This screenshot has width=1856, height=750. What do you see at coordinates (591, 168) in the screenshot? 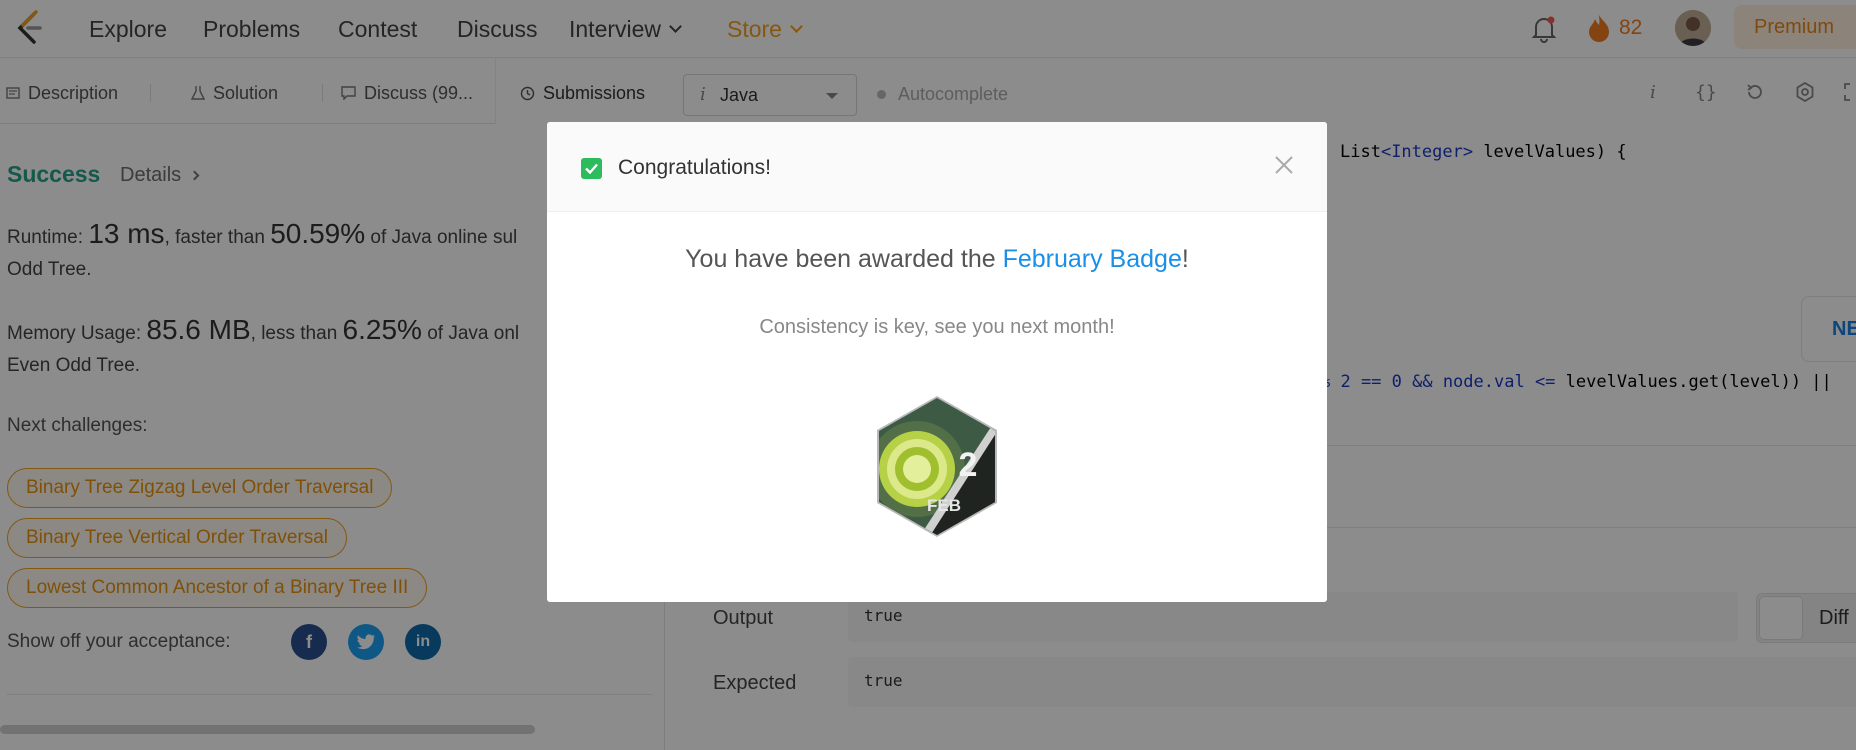
I see `checkbox-check-icon` at bounding box center [591, 168].